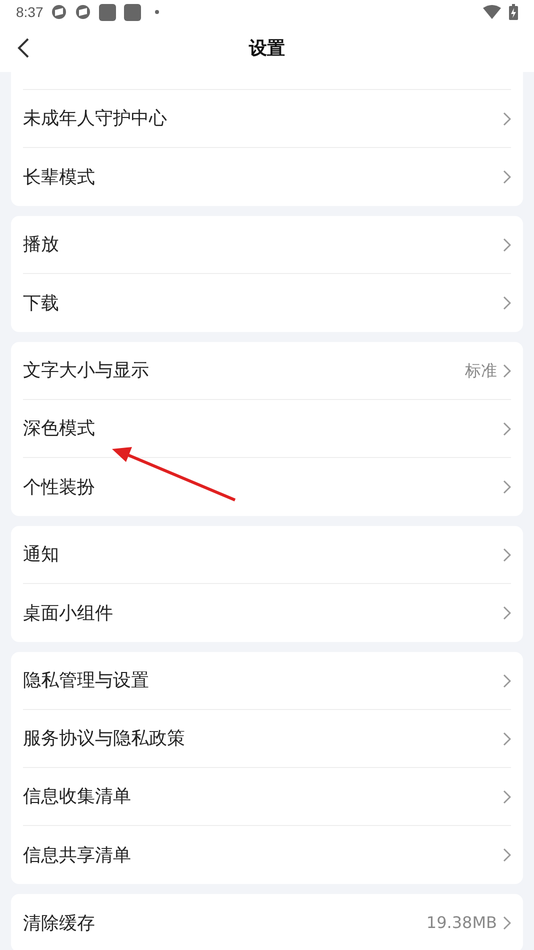 Image resolution: width=534 pixels, height=950 pixels. I want to click on settings-row: 服务协议与隐私政策, so click(267, 739).